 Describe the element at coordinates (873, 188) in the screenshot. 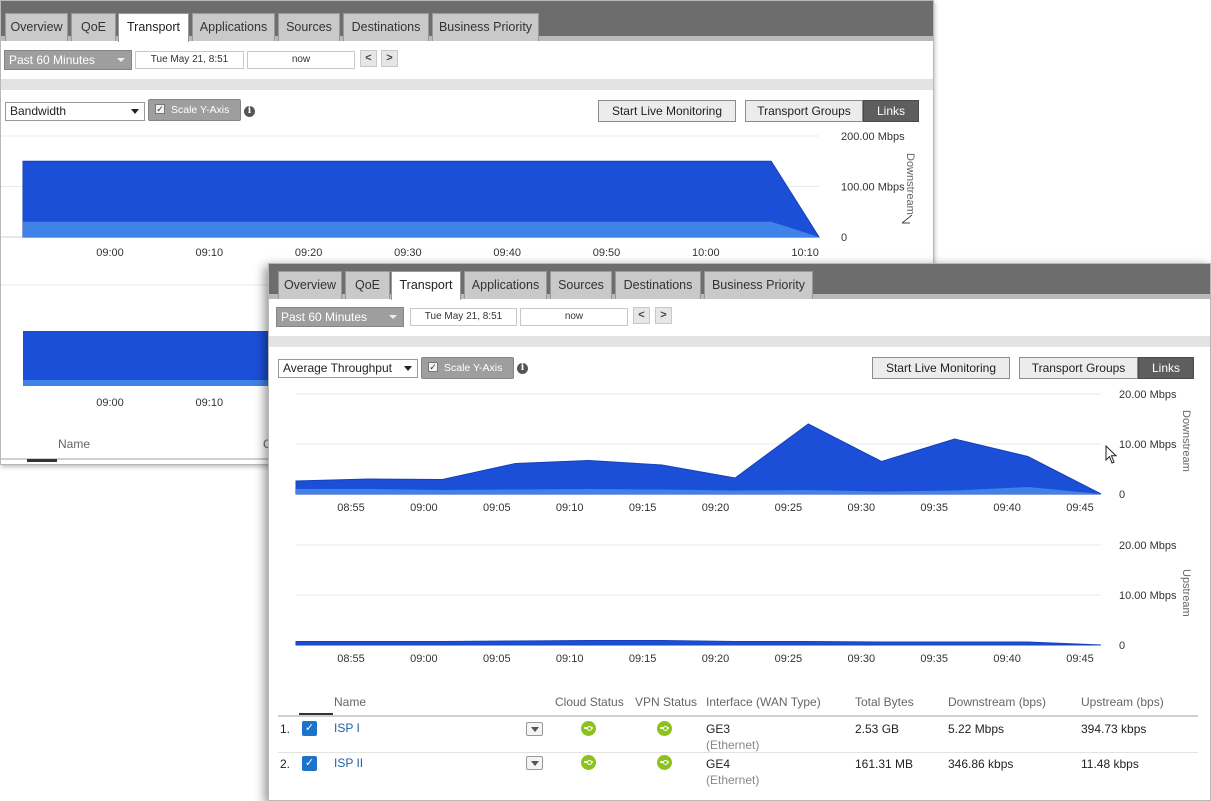

I see `y-tick-label: 100.00 Mbps` at that location.